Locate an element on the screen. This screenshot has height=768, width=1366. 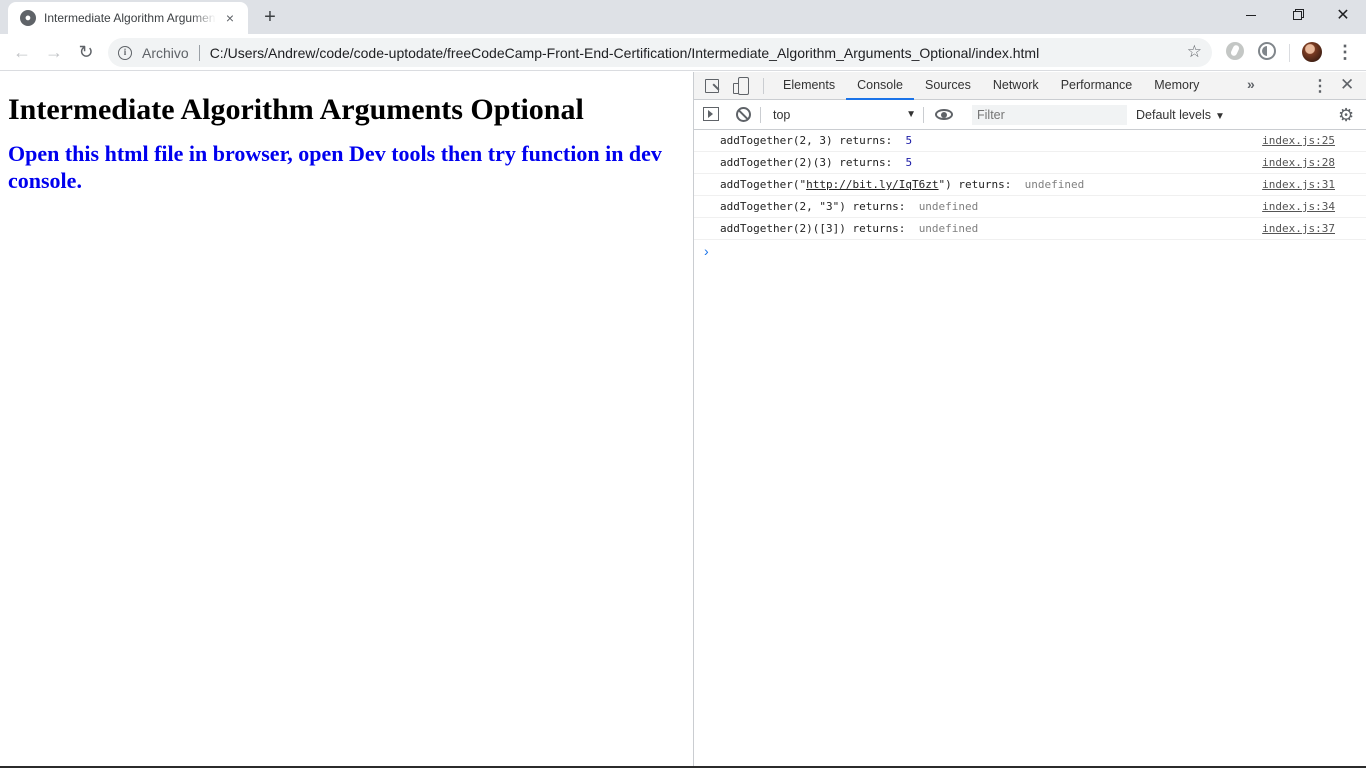
devtools-tab-performance: Performance is located at coordinates (1097, 86).